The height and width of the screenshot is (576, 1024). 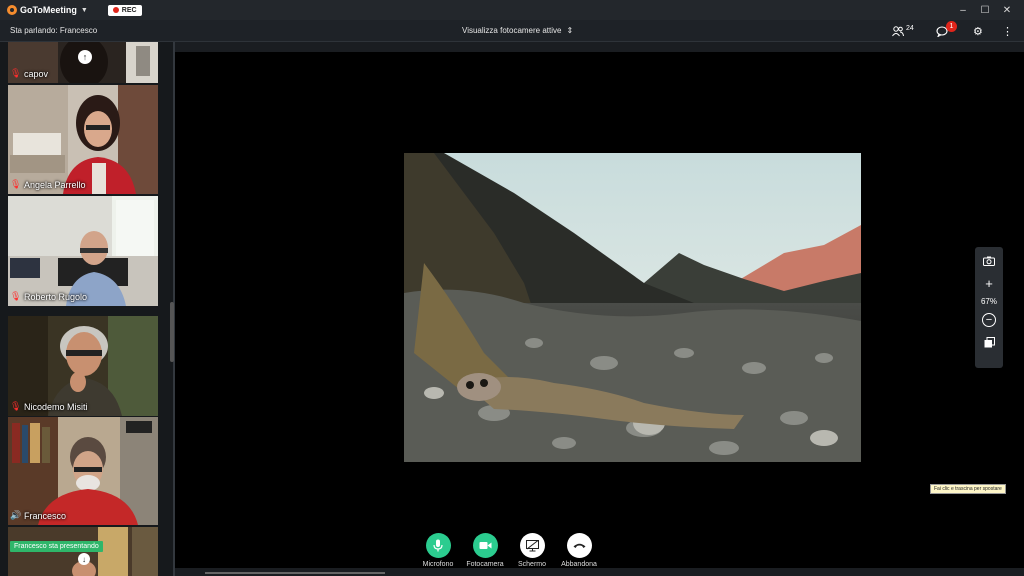 I want to click on zoom-in-button: +, so click(x=989, y=283).